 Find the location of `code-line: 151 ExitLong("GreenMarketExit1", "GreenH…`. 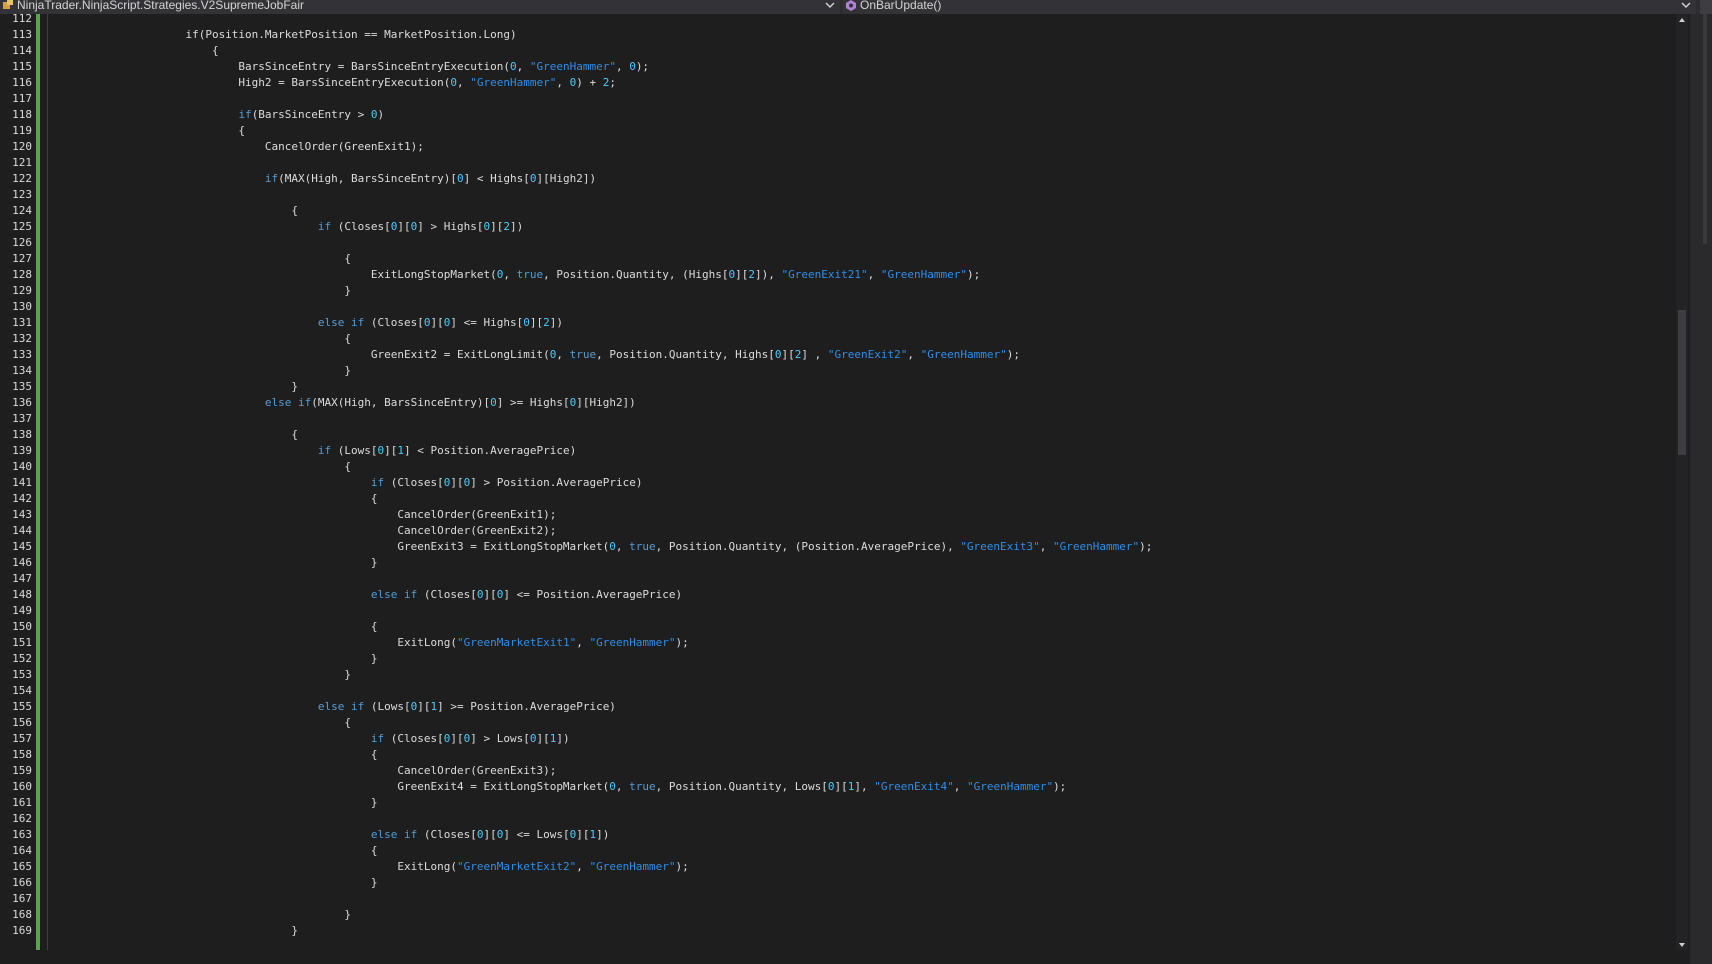

code-line: 151 ExitLong("GreenMarketExit1", "GreenH… is located at coordinates (835, 643).